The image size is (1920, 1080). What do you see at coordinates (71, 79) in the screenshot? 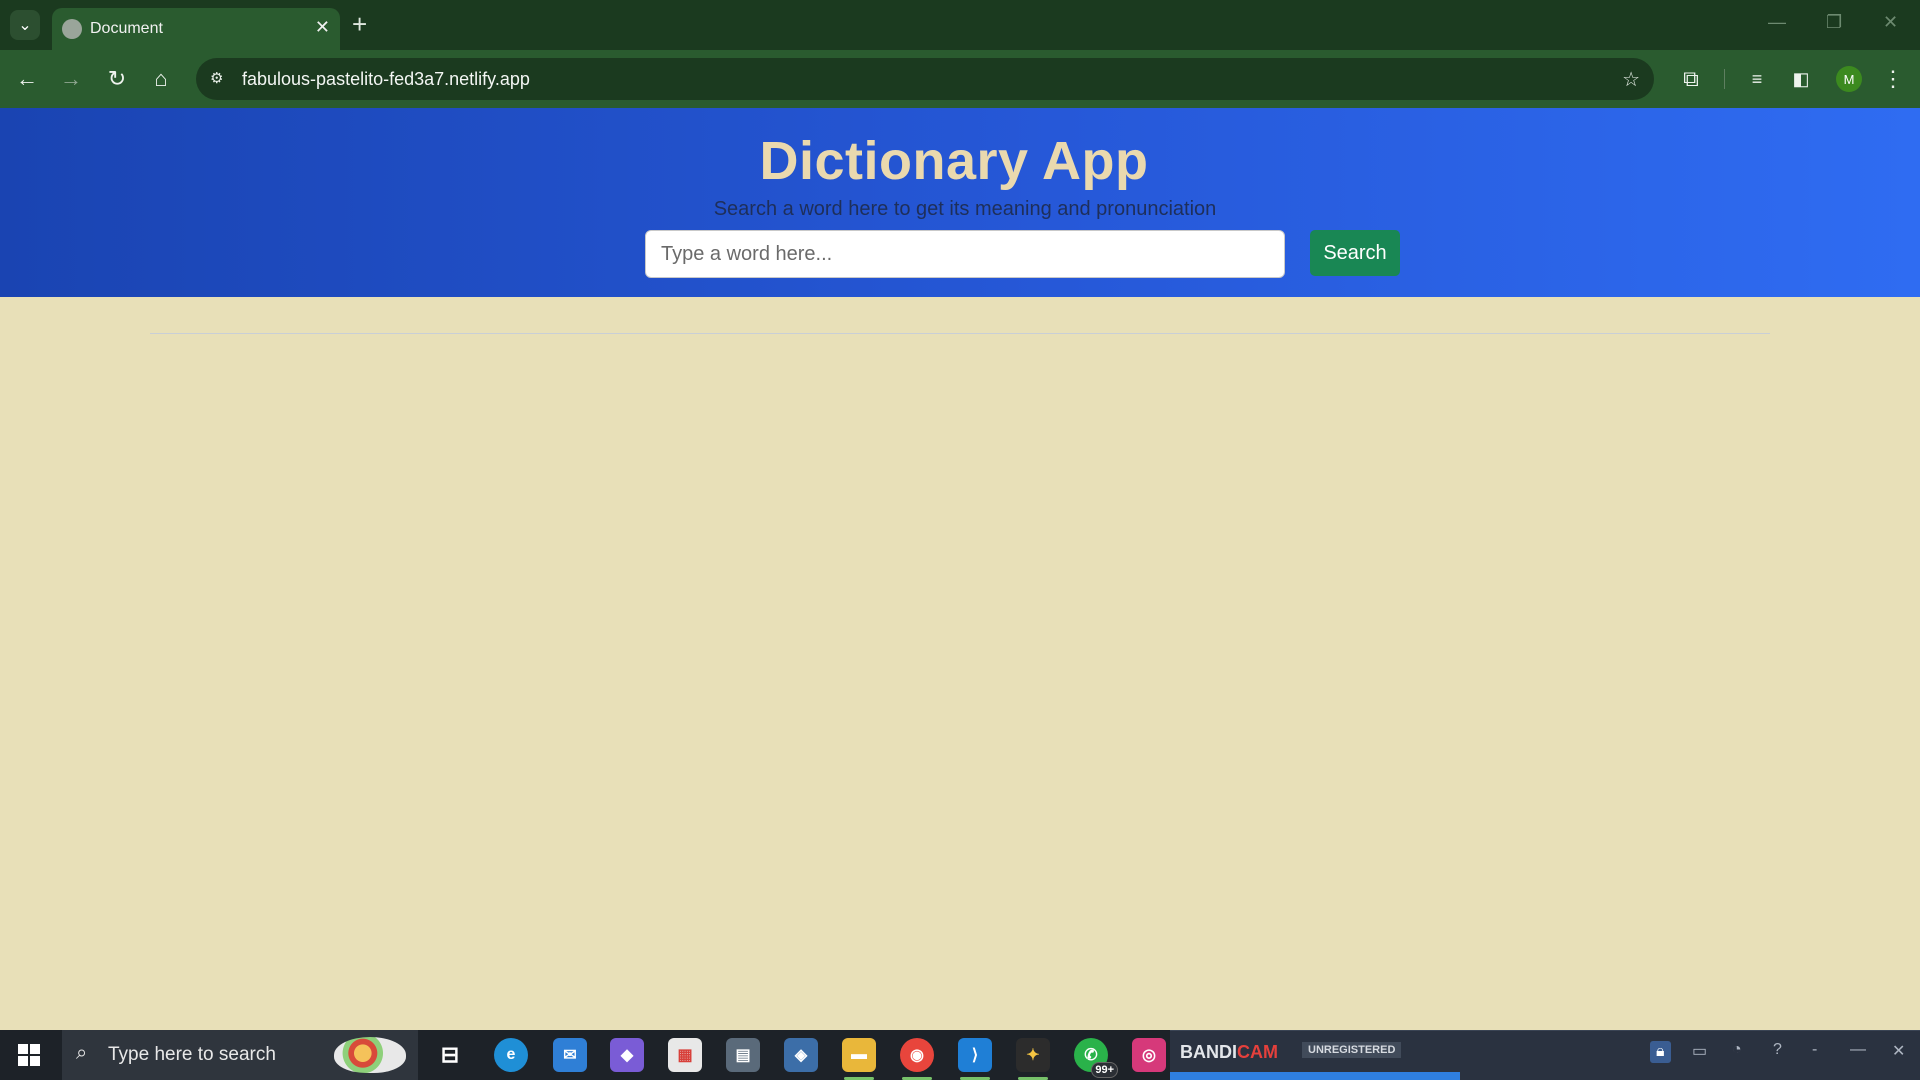
I see `forward-arrow-icon: →` at bounding box center [71, 79].